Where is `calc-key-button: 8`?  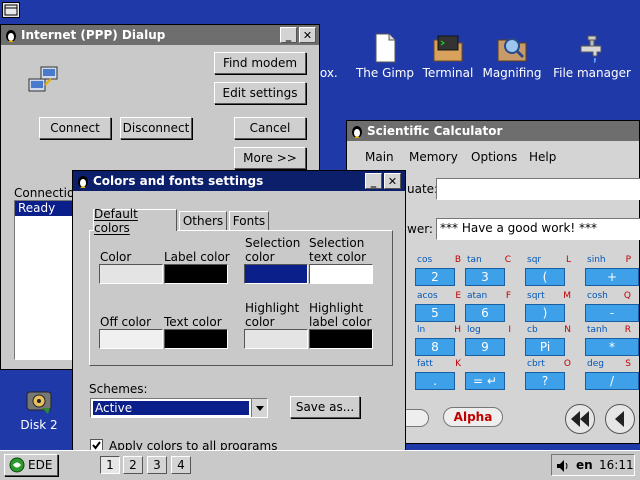 calc-key-button: 8 is located at coordinates (435, 347).